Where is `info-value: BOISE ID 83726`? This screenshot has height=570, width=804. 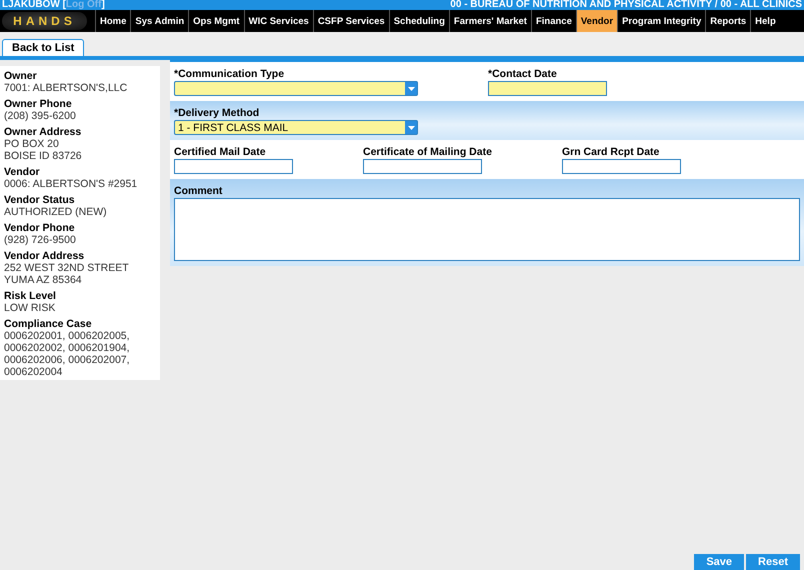
info-value: BOISE ID 83726 is located at coordinates (43, 156).